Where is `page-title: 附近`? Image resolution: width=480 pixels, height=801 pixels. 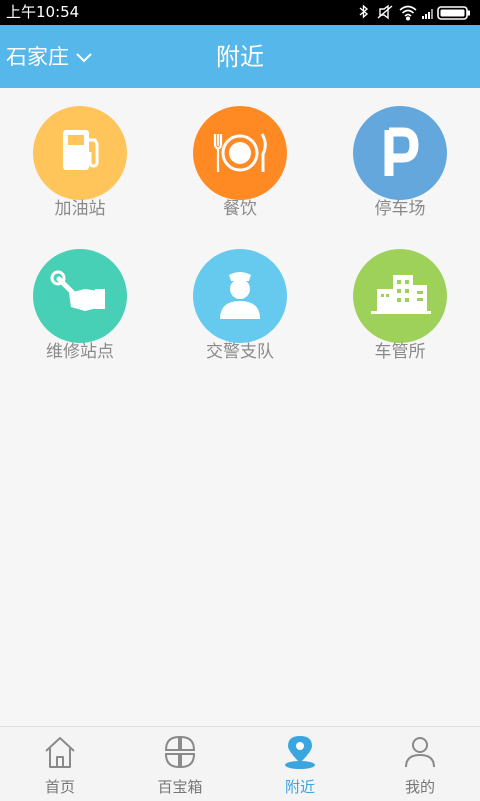 page-title: 附近 is located at coordinates (240, 57).